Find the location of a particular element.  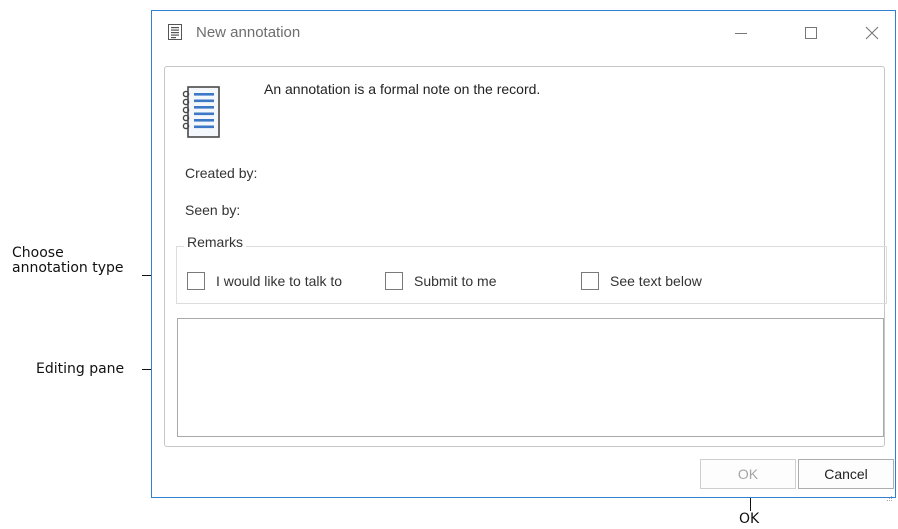

submit-checkbox is located at coordinates (394, 281).